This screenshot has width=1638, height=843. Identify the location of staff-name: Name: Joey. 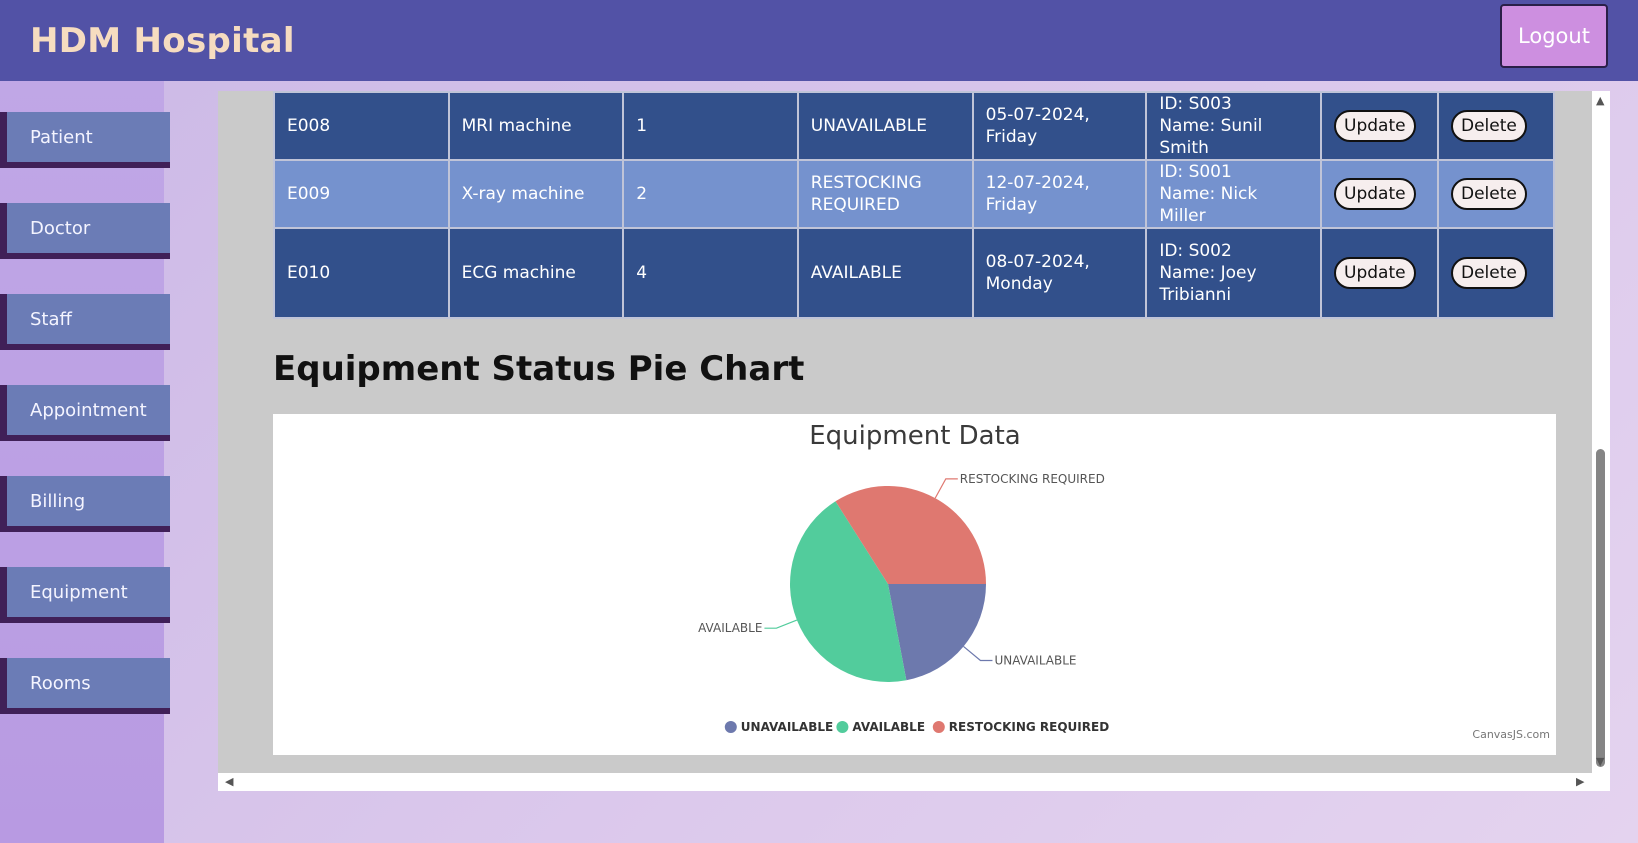
(1208, 273).